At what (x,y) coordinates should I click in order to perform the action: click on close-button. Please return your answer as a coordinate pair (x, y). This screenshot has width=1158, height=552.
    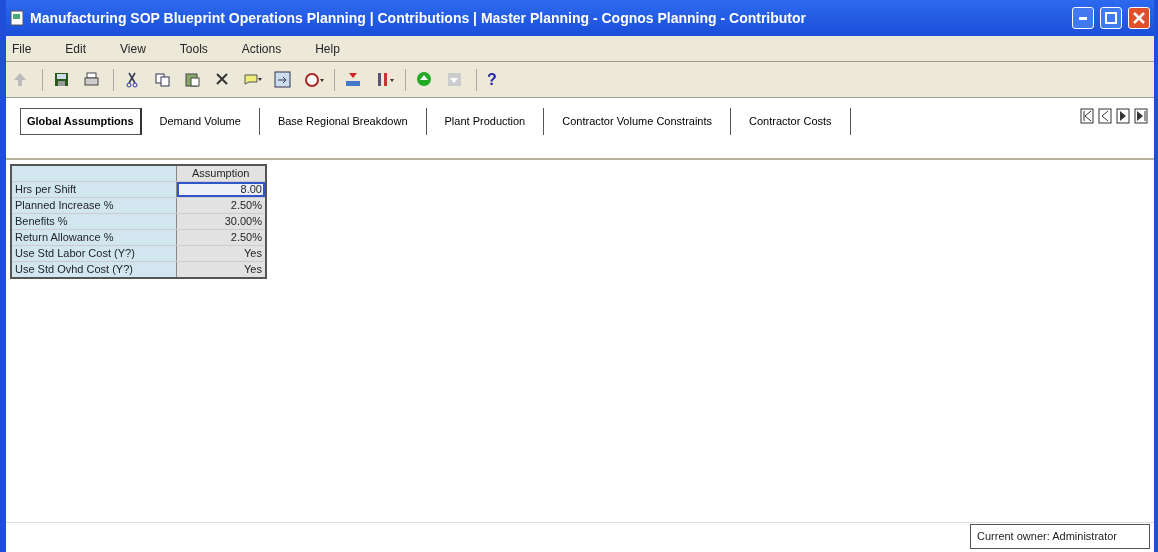
    Looking at the image, I should click on (1139, 18).